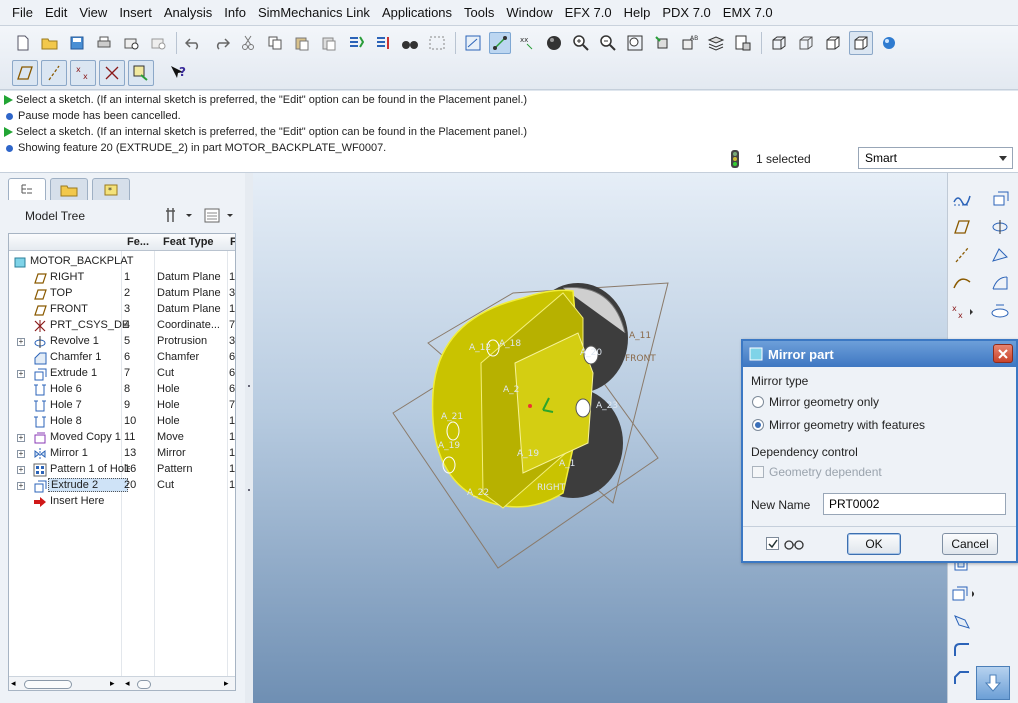 Image resolution: width=1018 pixels, height=703 pixels. What do you see at coordinates (122, 683) in the screenshot?
I see `tree-horizontal-scrollbar: ◂ ▸ ◂ ▸` at bounding box center [122, 683].